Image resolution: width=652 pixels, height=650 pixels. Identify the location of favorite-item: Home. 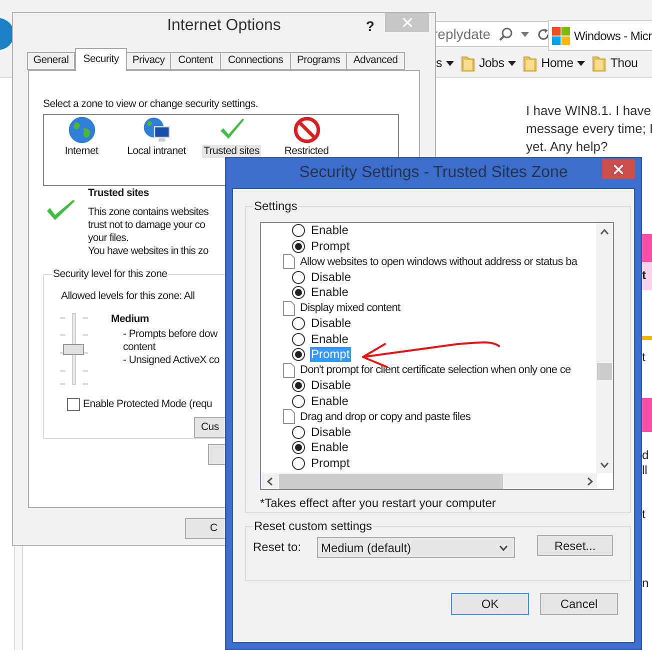
(554, 63).